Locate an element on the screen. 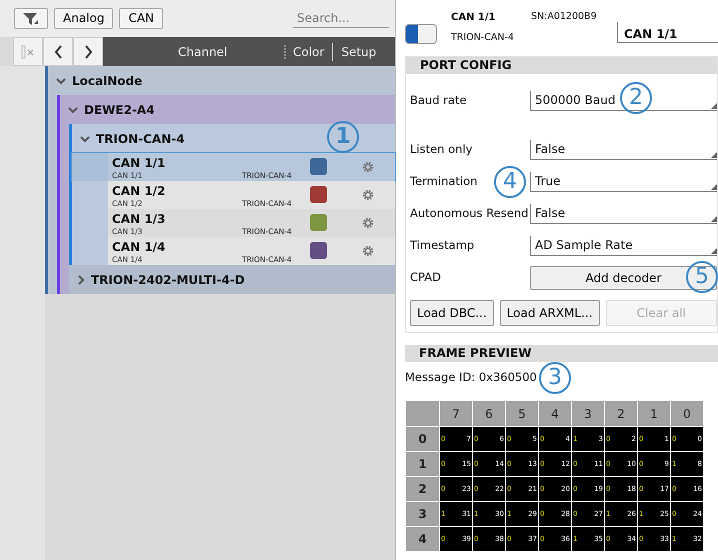 The width and height of the screenshot is (718, 560). next-button is located at coordinates (88, 51).